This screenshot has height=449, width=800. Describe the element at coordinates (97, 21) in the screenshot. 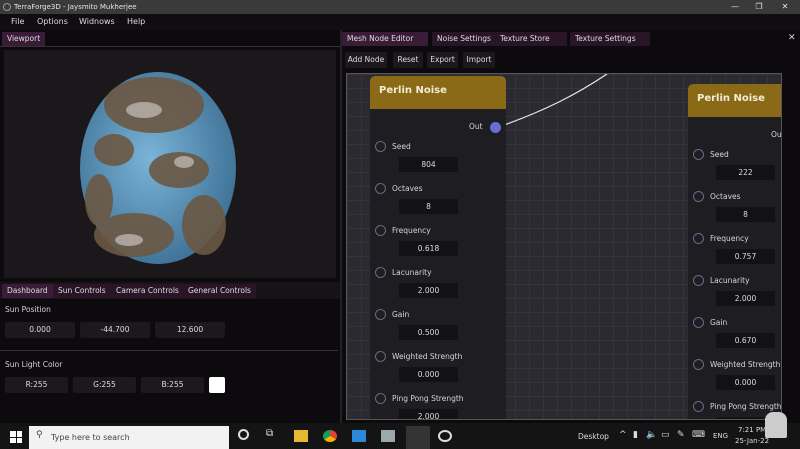

I see `menu-windows: Widnows` at that location.